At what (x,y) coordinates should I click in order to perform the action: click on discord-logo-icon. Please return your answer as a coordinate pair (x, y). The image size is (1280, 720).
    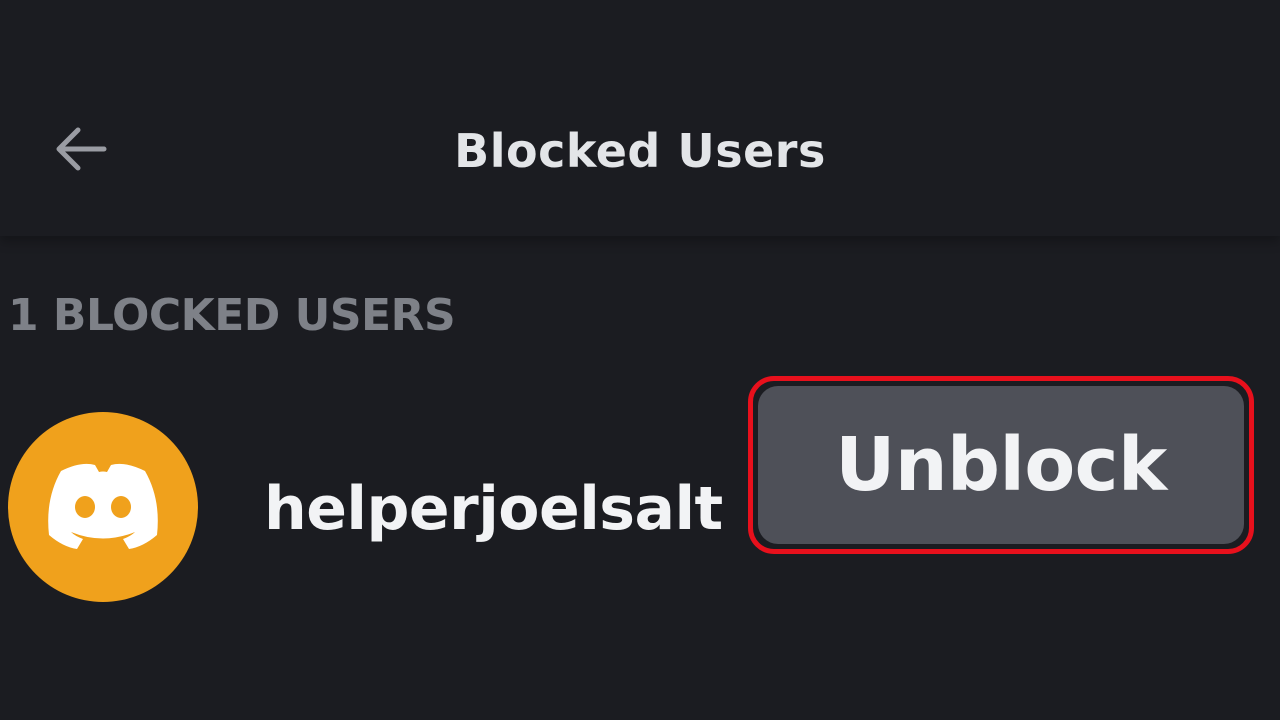
    Looking at the image, I should click on (103, 507).